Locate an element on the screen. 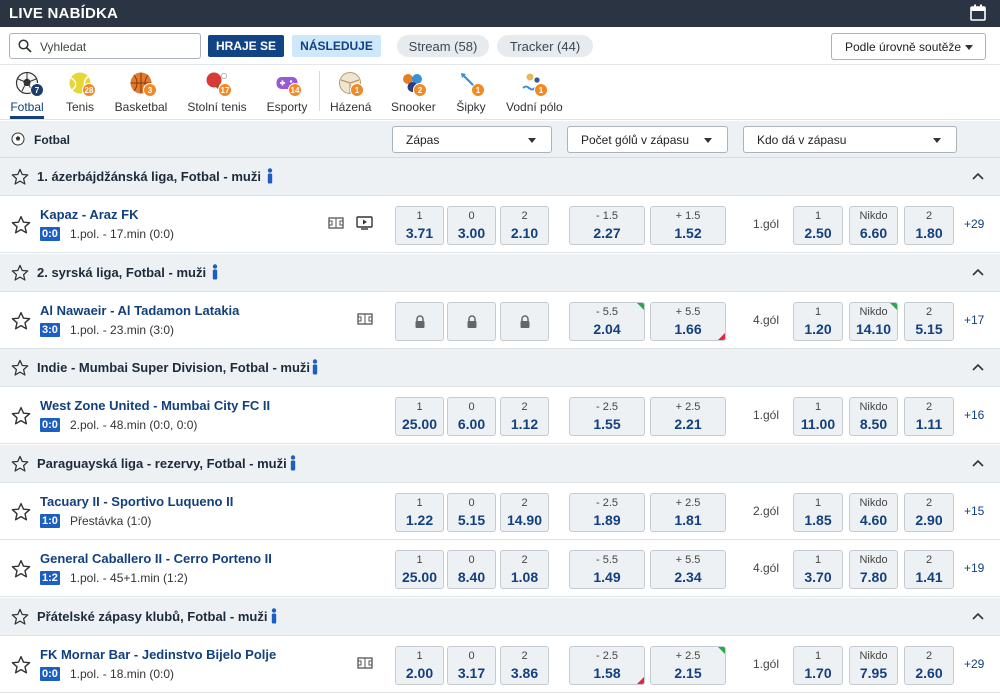 This screenshot has width=1000, height=695. more-markets-link: +17 is located at coordinates (974, 320).